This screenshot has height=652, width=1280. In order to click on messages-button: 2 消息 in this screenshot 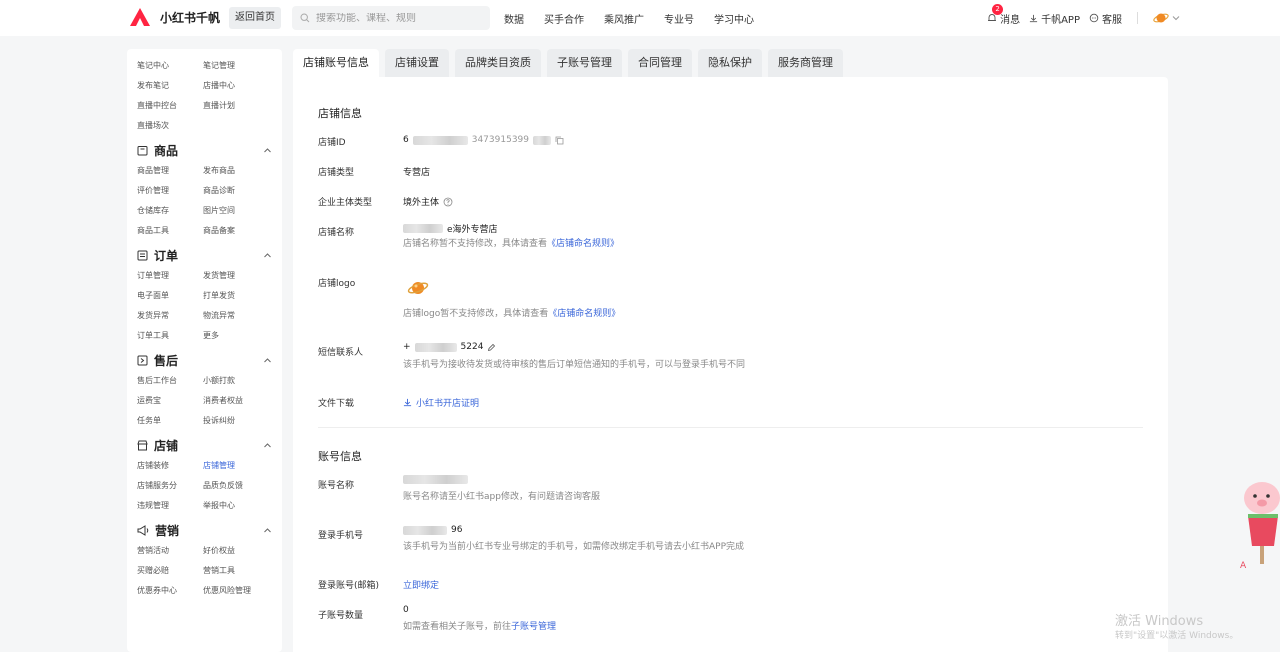, I will do `click(1003, 14)`.